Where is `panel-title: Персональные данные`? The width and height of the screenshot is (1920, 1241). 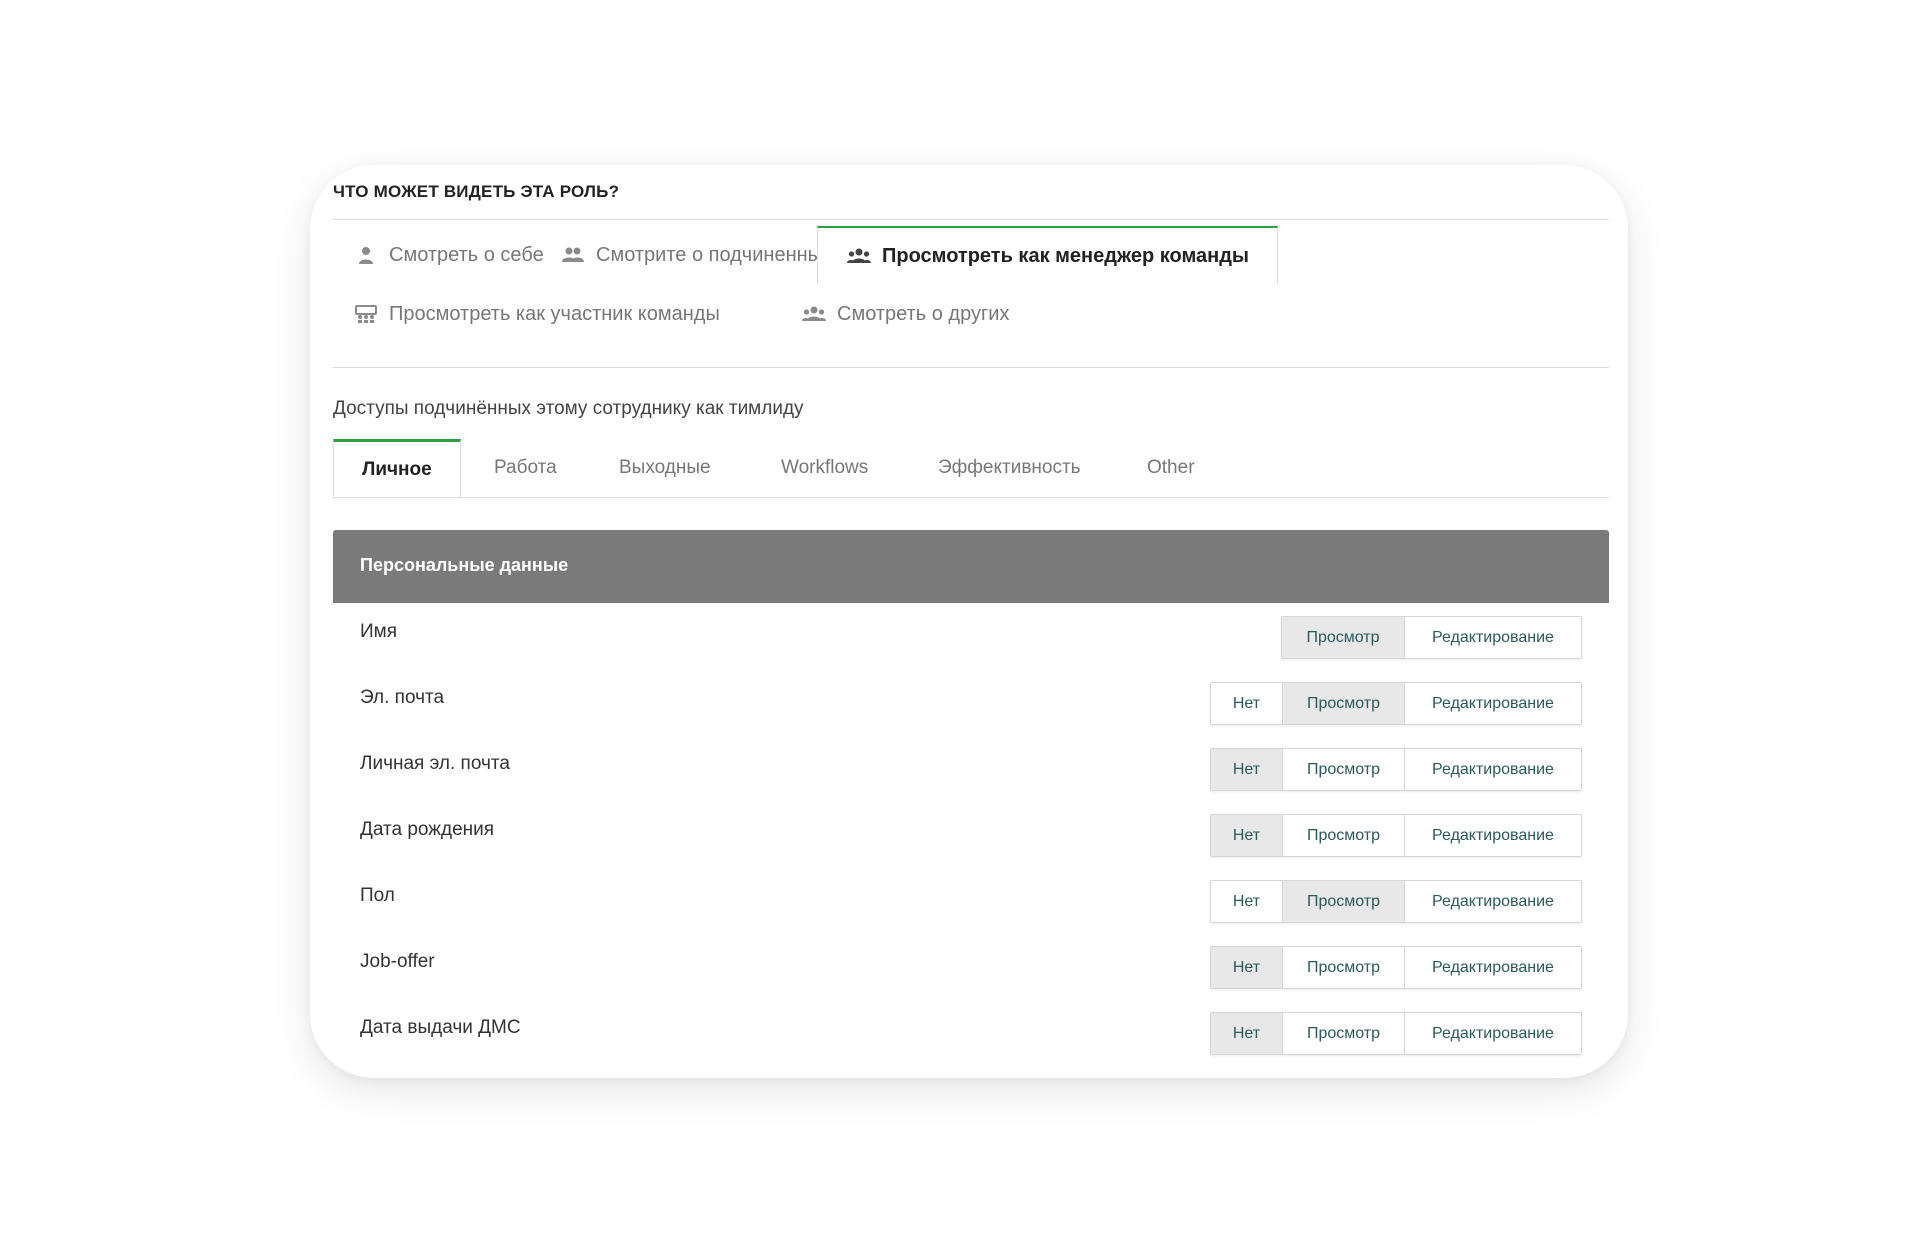 panel-title: Персональные данные is located at coordinates (464, 565).